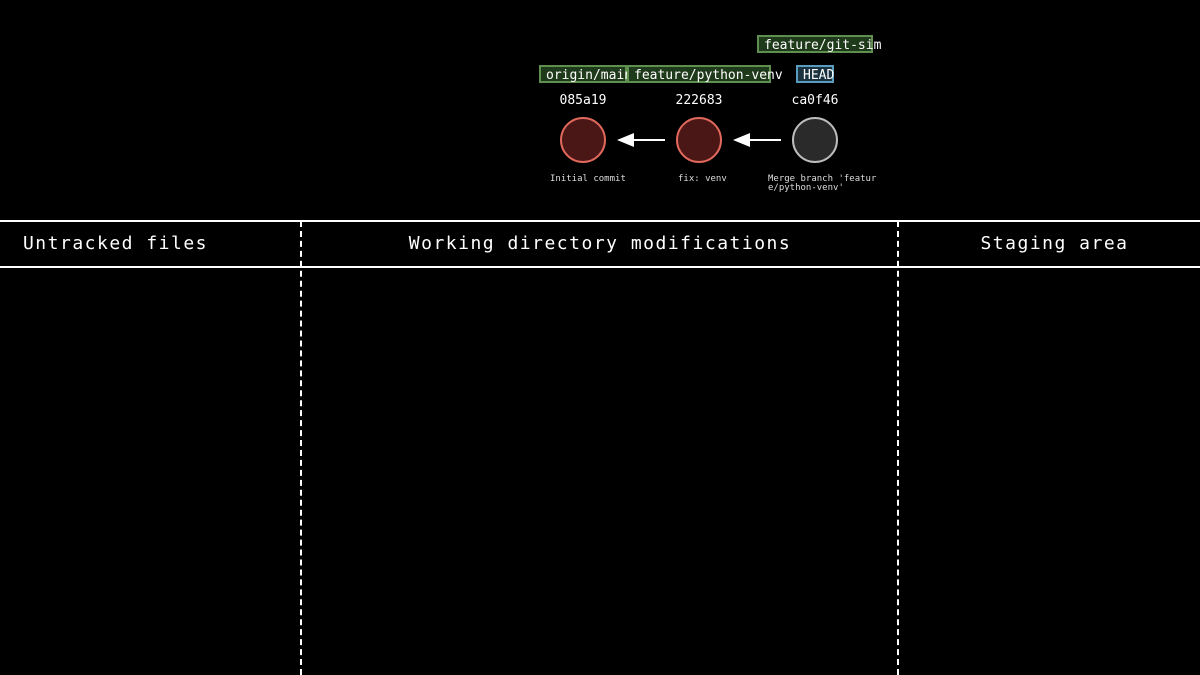 This screenshot has height=675, width=1200. What do you see at coordinates (815, 100) in the screenshot?
I see `commit-sha: ca0f46` at bounding box center [815, 100].